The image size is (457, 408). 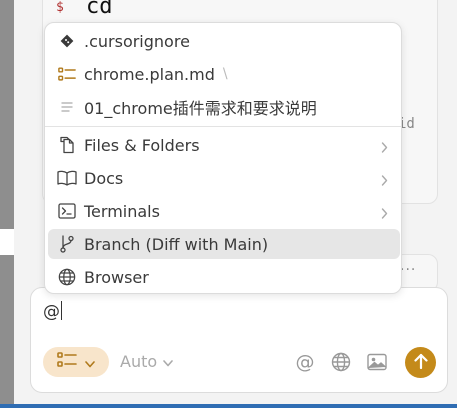 I want to click on menu-item-branch: Branch (Diff with Main), so click(x=224, y=244).